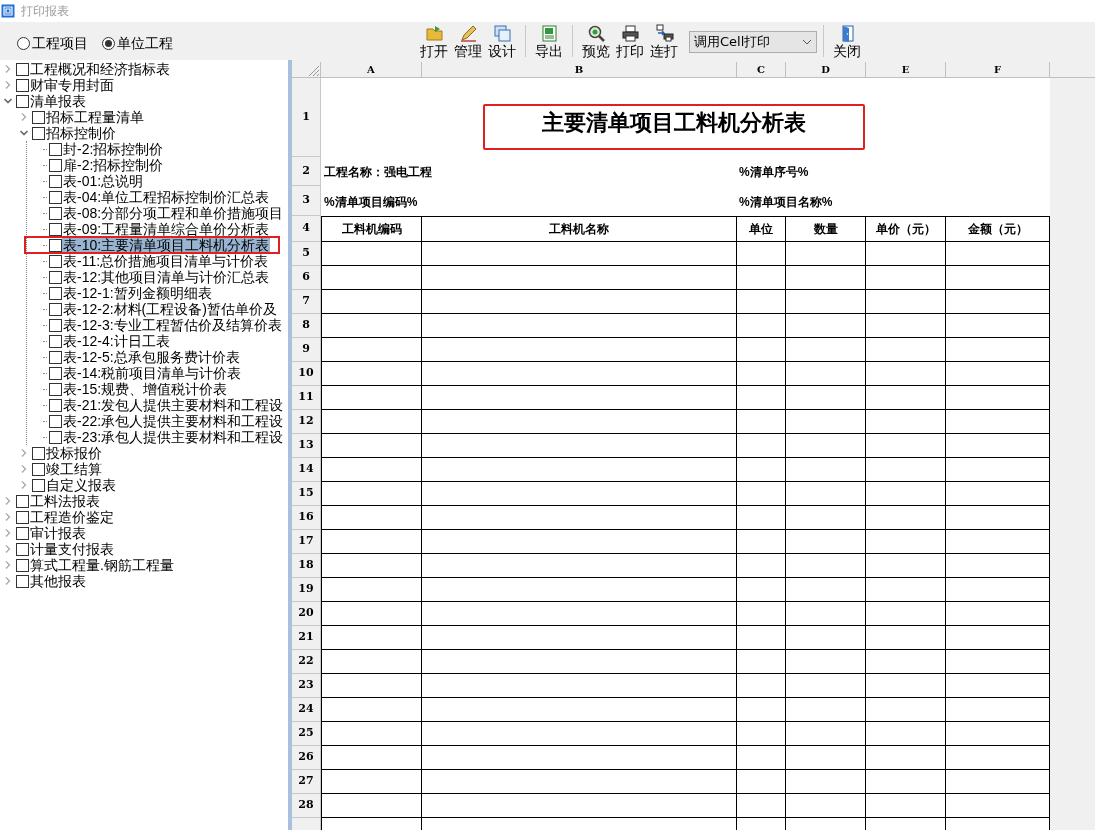 Image resolution: width=1095 pixels, height=830 pixels. What do you see at coordinates (306, 710) in the screenshot?
I see `row-header: 24` at bounding box center [306, 710].